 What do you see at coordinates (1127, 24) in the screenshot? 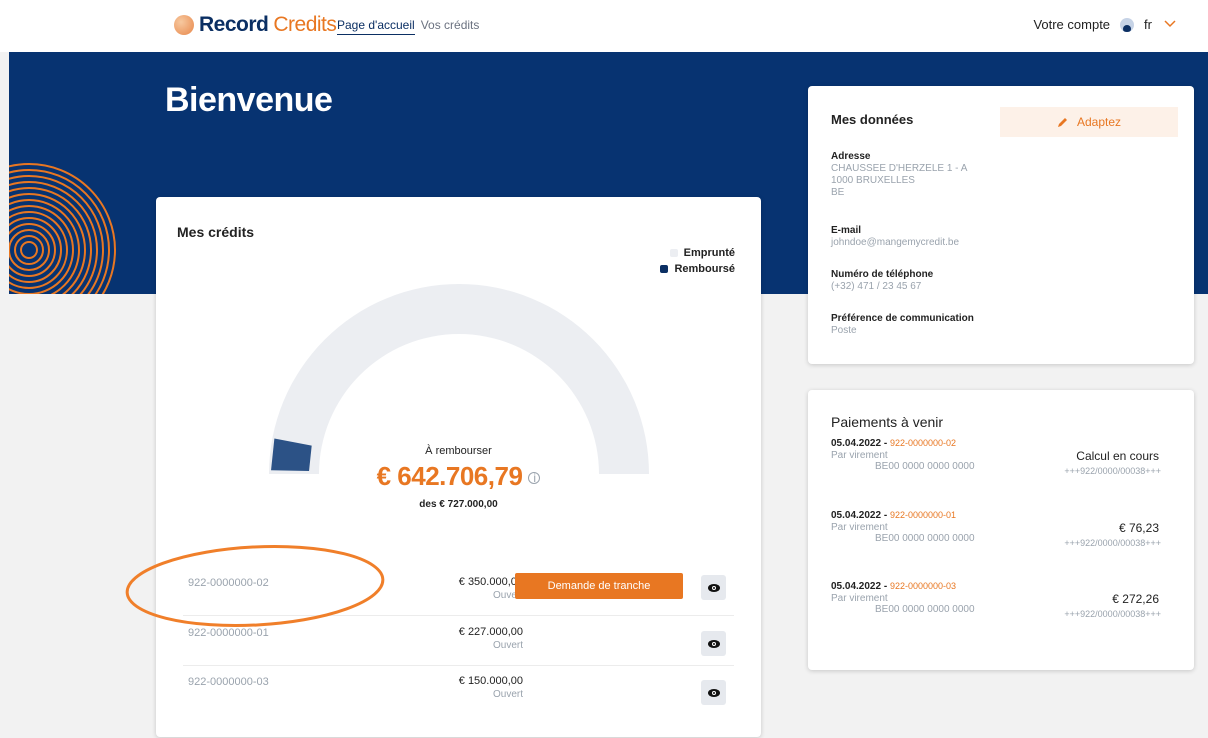
I see `user-avatar-icon` at bounding box center [1127, 24].